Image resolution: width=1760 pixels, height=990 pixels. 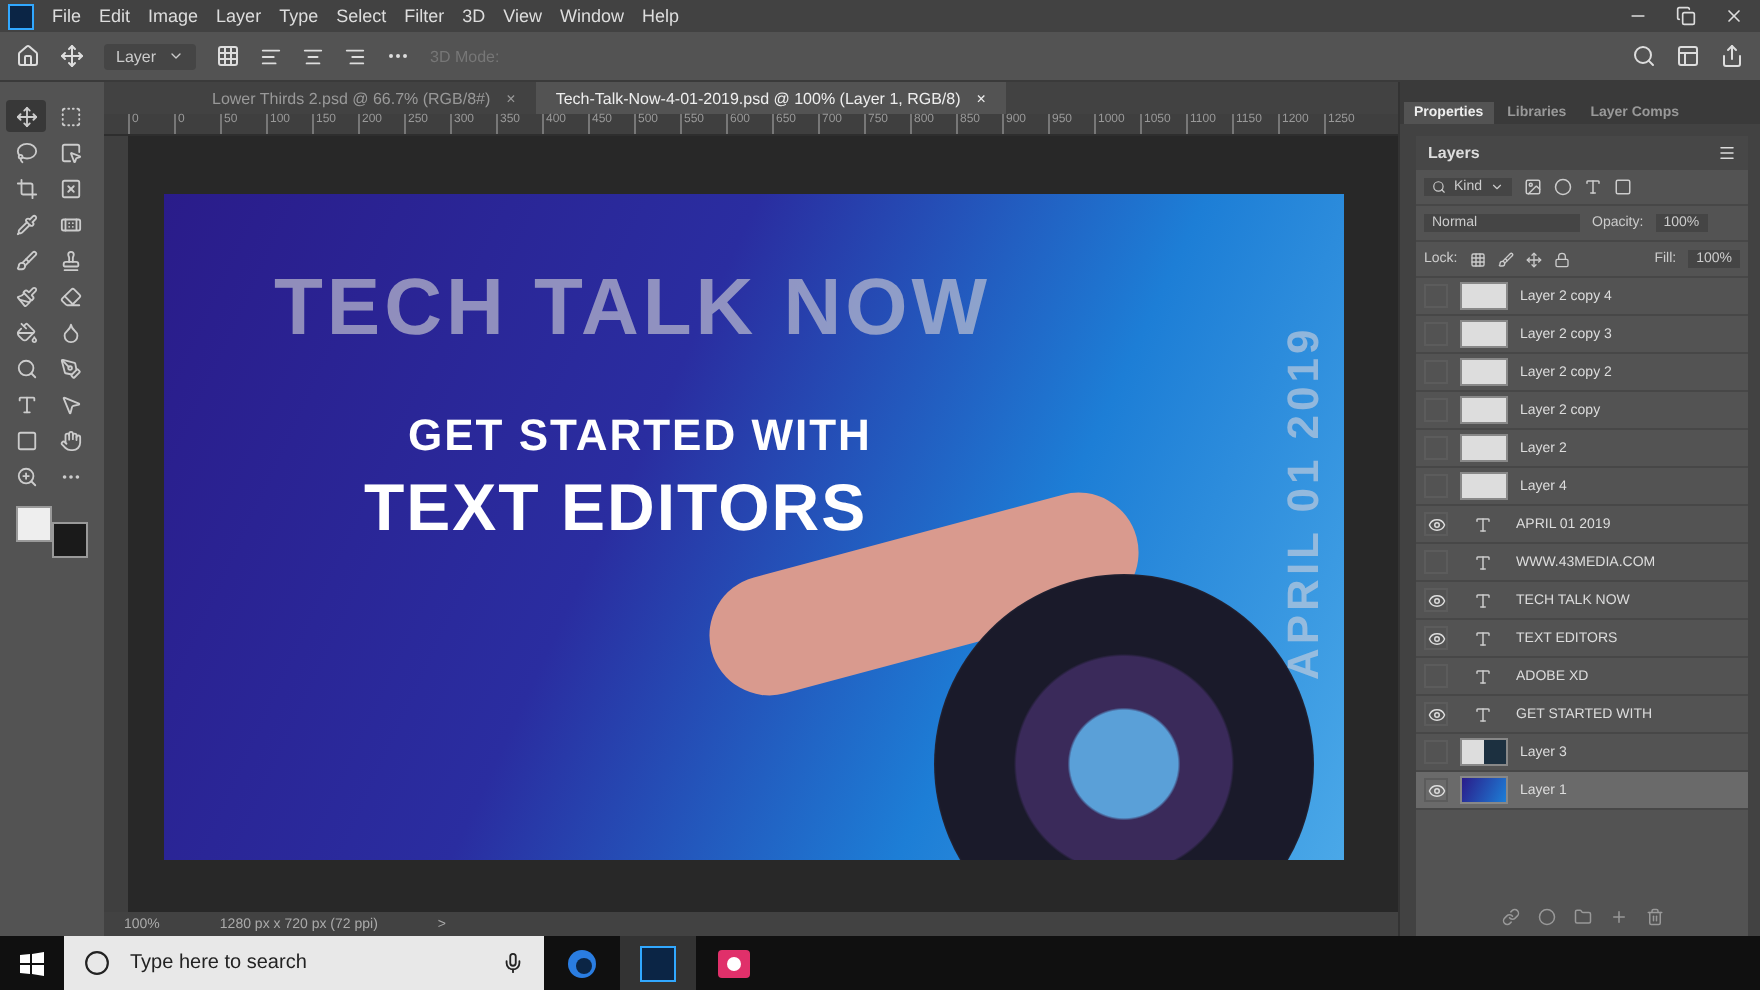 What do you see at coordinates (424, 16) in the screenshot?
I see `menu-item: Filter` at bounding box center [424, 16].